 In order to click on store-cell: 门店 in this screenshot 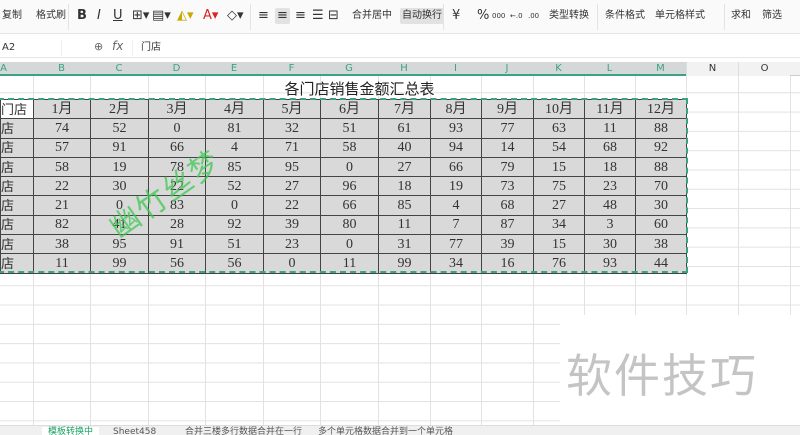, I will do `click(17, 109)`.